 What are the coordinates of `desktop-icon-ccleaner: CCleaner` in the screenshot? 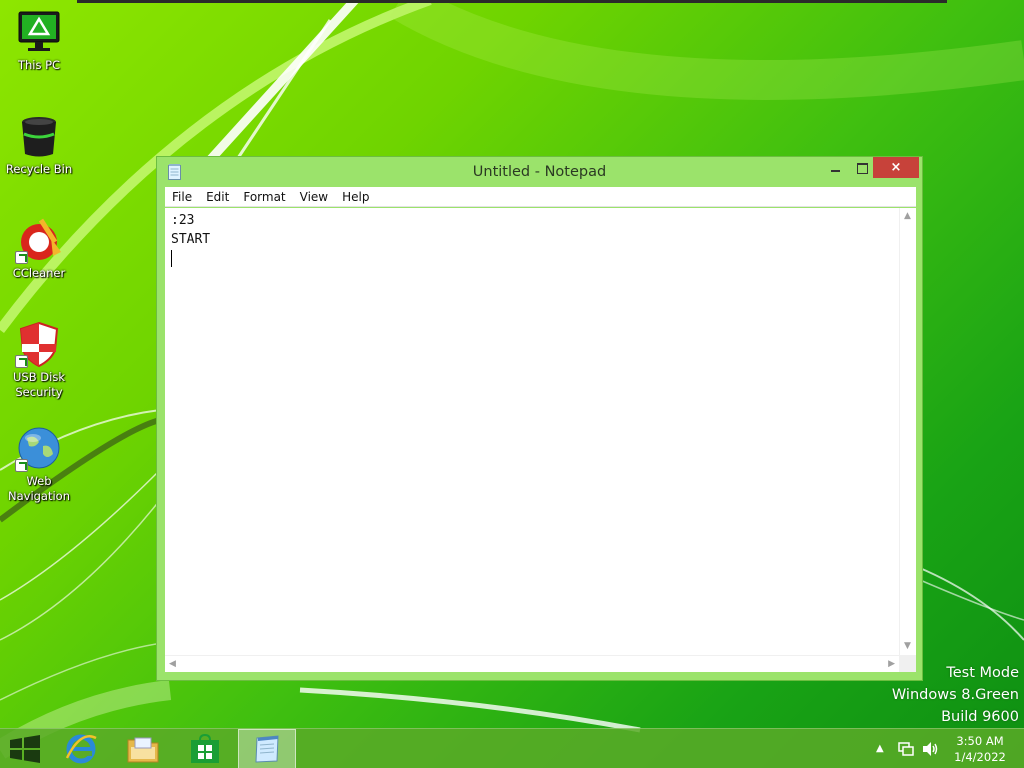 It's located at (39, 248).